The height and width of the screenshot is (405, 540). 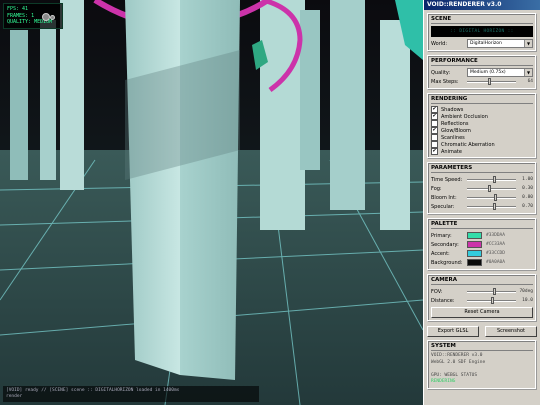 I want to click on screenshot-button: Screenshot, so click(x=511, y=331).